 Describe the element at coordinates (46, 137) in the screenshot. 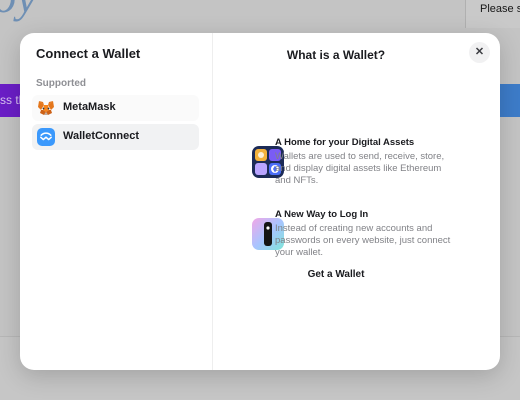

I see `walletconnect-icon` at that location.